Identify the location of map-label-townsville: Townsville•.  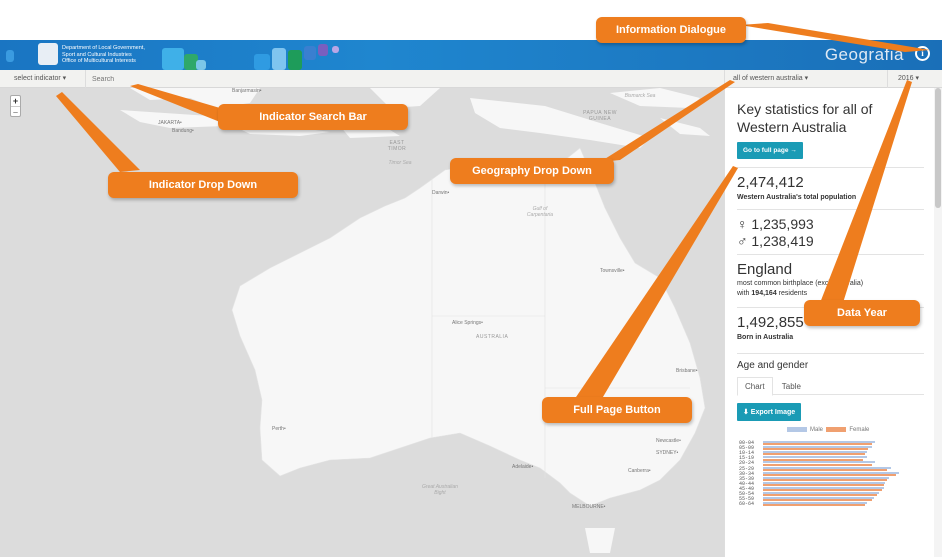
(612, 271).